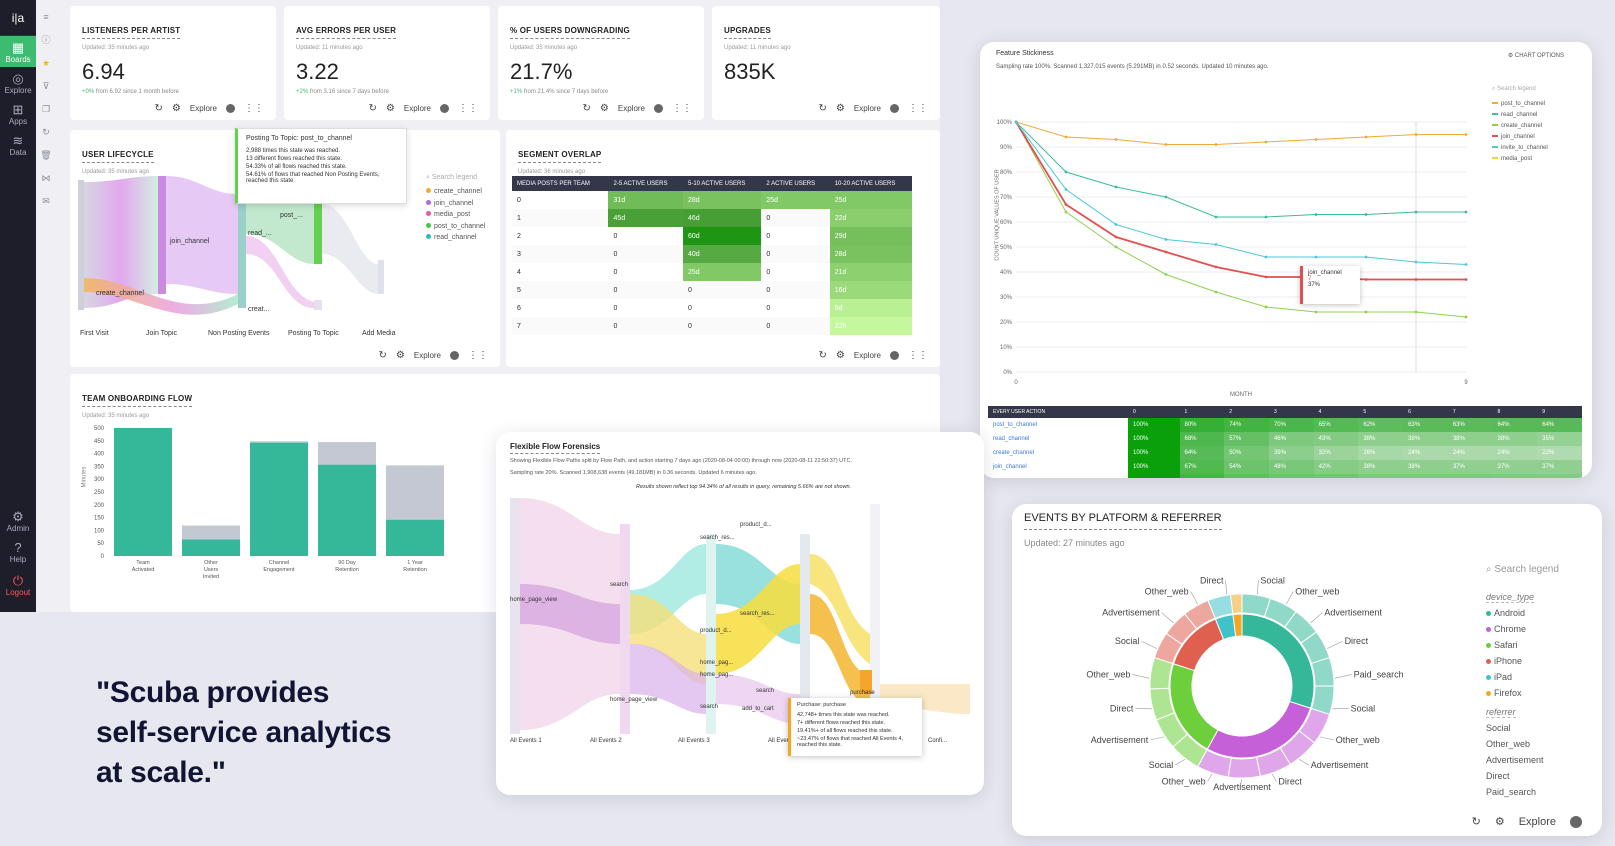  I want to click on legend-item: create_channel, so click(461, 192).